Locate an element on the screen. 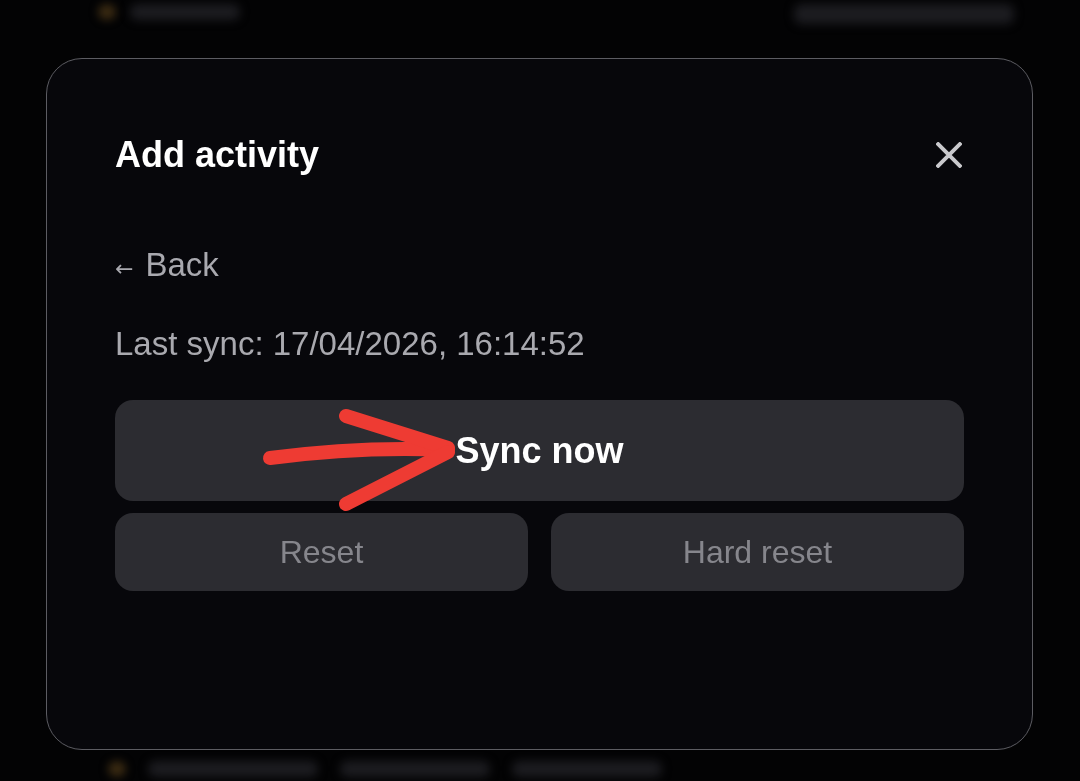  close-button is located at coordinates (949, 155).